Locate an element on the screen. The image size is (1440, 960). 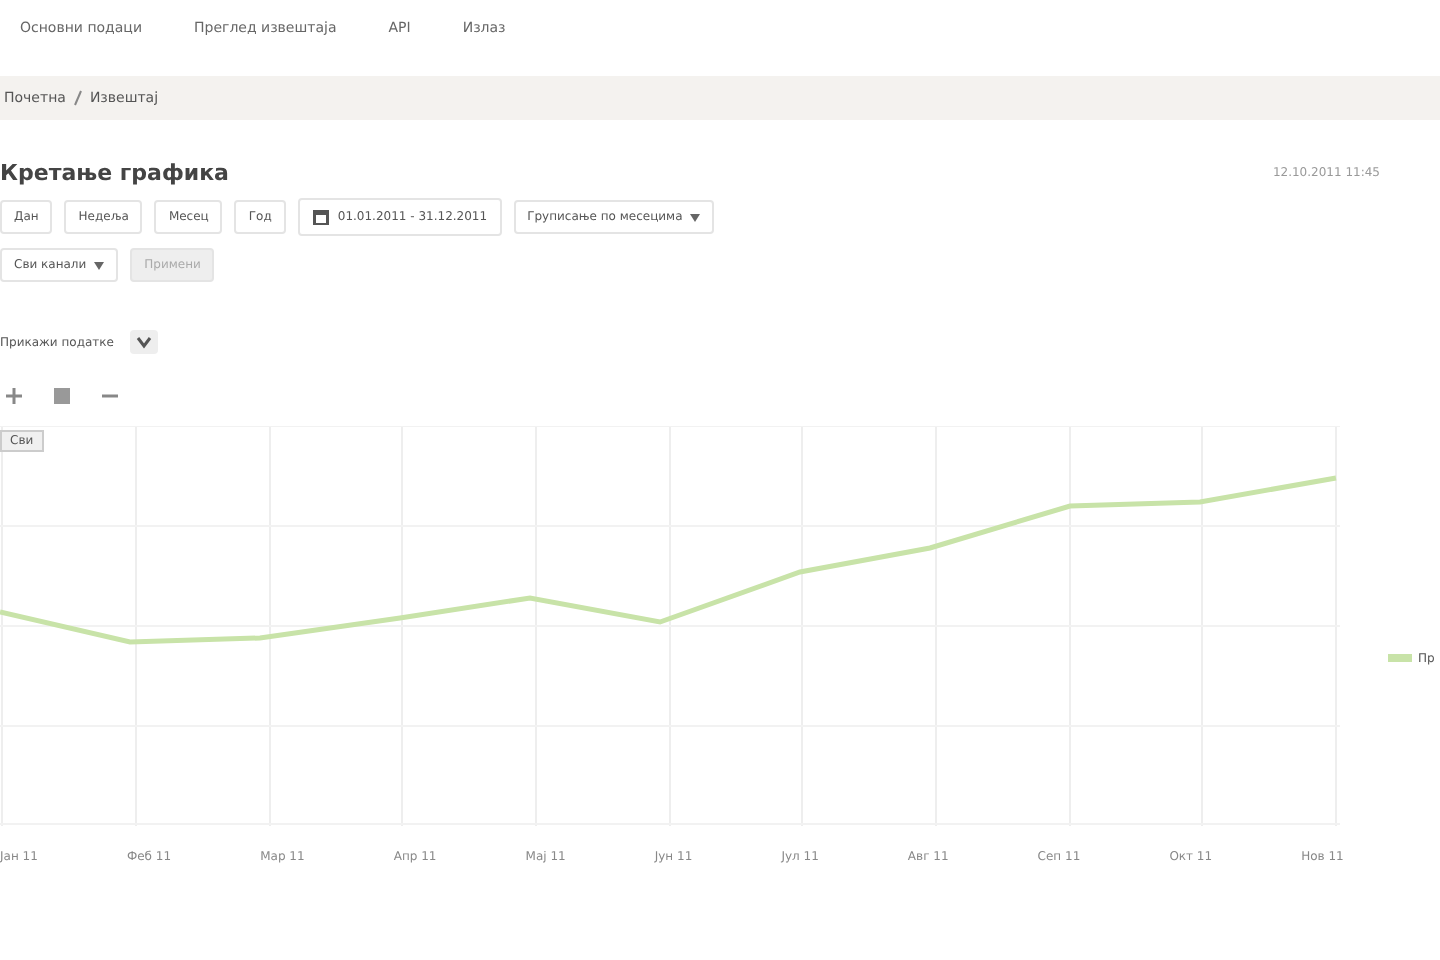
slash-icon is located at coordinates (77, 98).